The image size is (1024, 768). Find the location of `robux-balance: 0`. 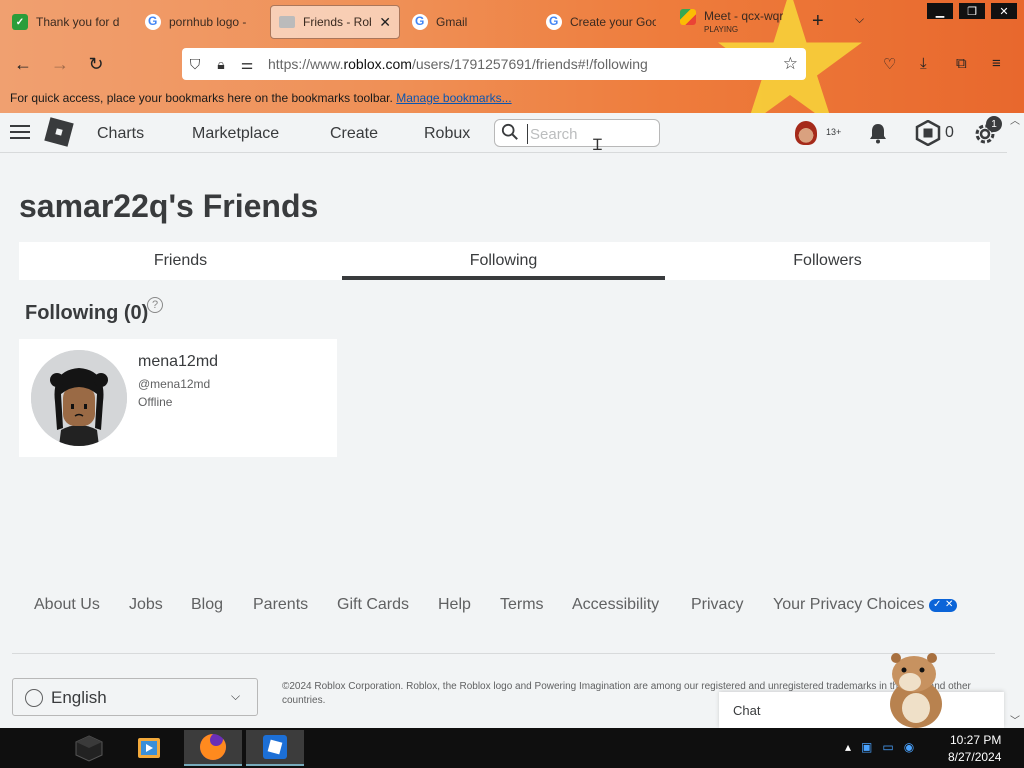

robux-balance: 0 is located at coordinates (949, 133).